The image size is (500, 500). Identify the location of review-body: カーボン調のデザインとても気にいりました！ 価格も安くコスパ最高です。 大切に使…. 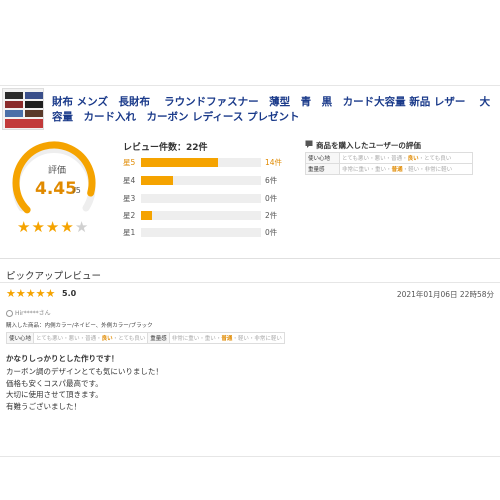
(84, 389).